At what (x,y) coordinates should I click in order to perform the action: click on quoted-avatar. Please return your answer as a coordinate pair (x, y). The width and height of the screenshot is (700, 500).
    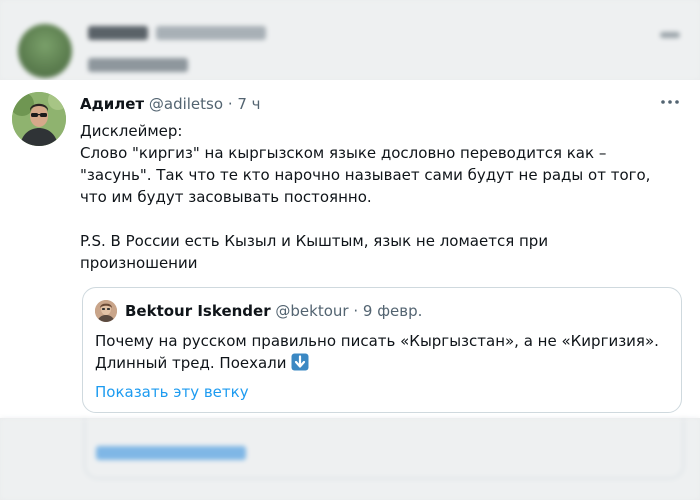
    Looking at the image, I should click on (106, 311).